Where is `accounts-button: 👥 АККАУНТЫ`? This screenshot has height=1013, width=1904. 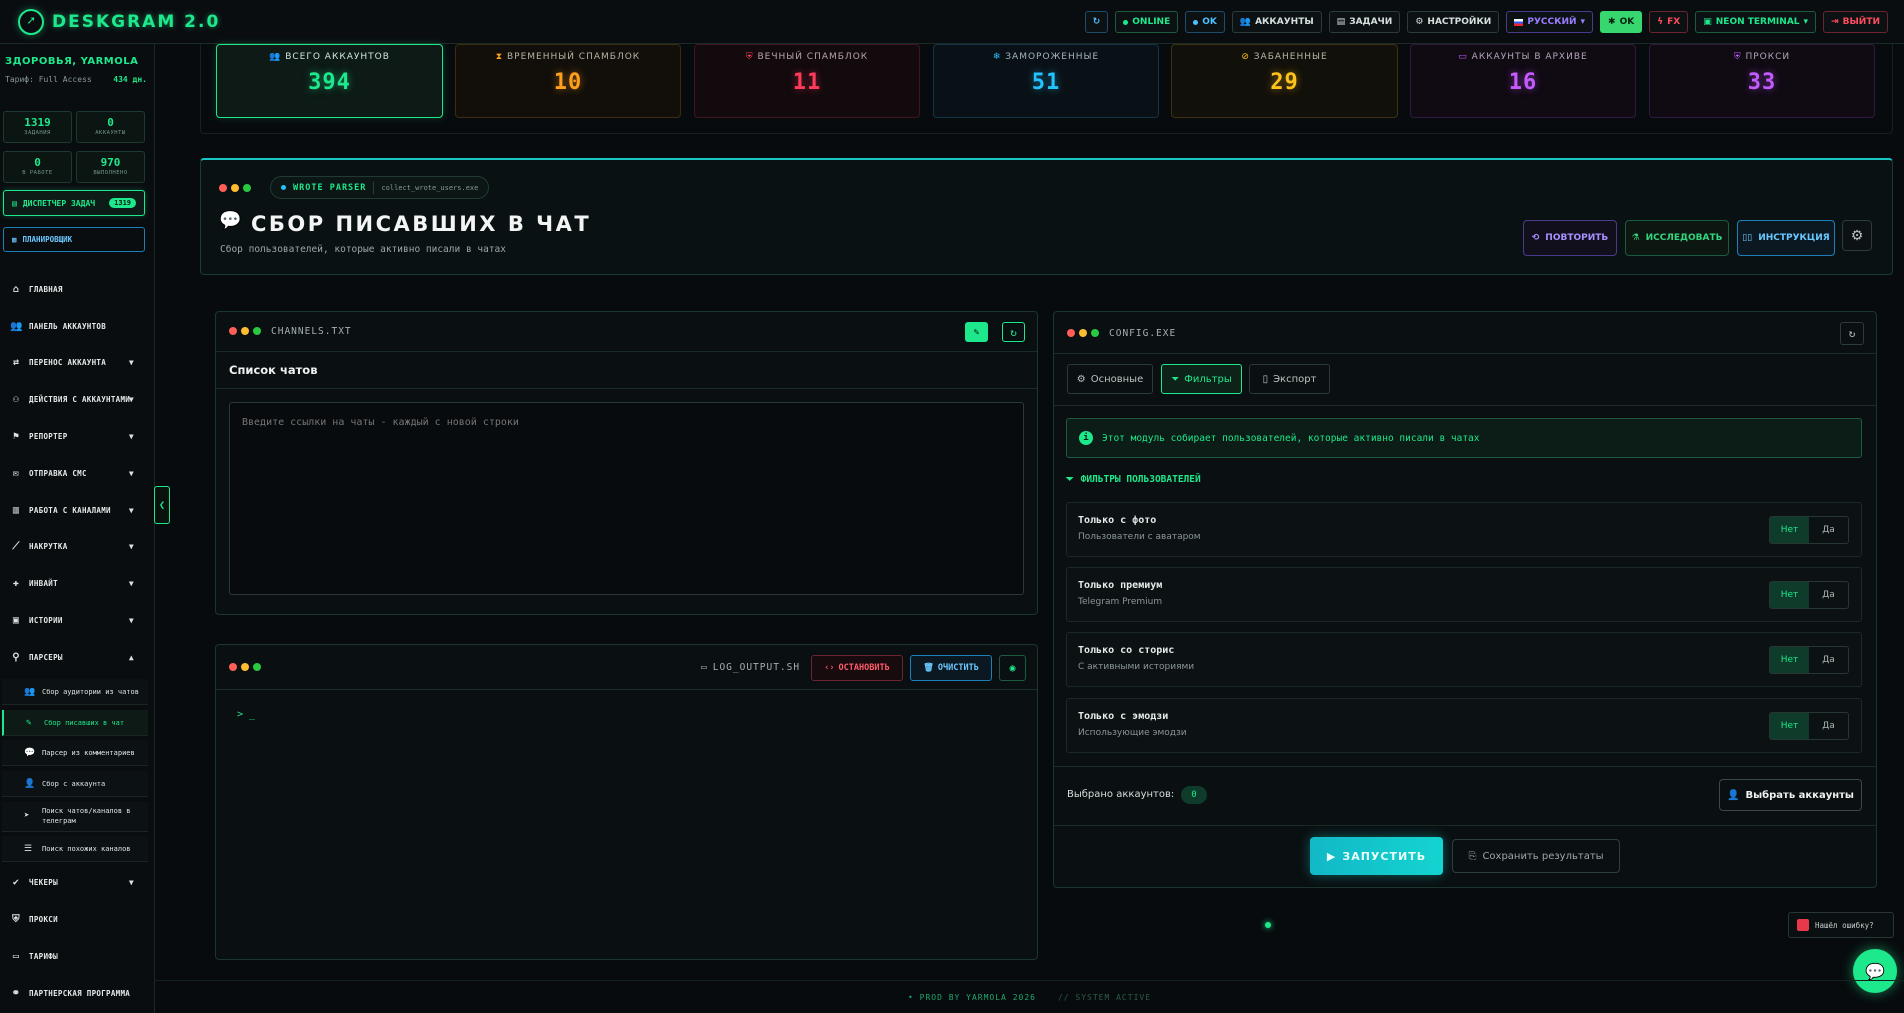 accounts-button: 👥 АККАУНТЫ is located at coordinates (1276, 22).